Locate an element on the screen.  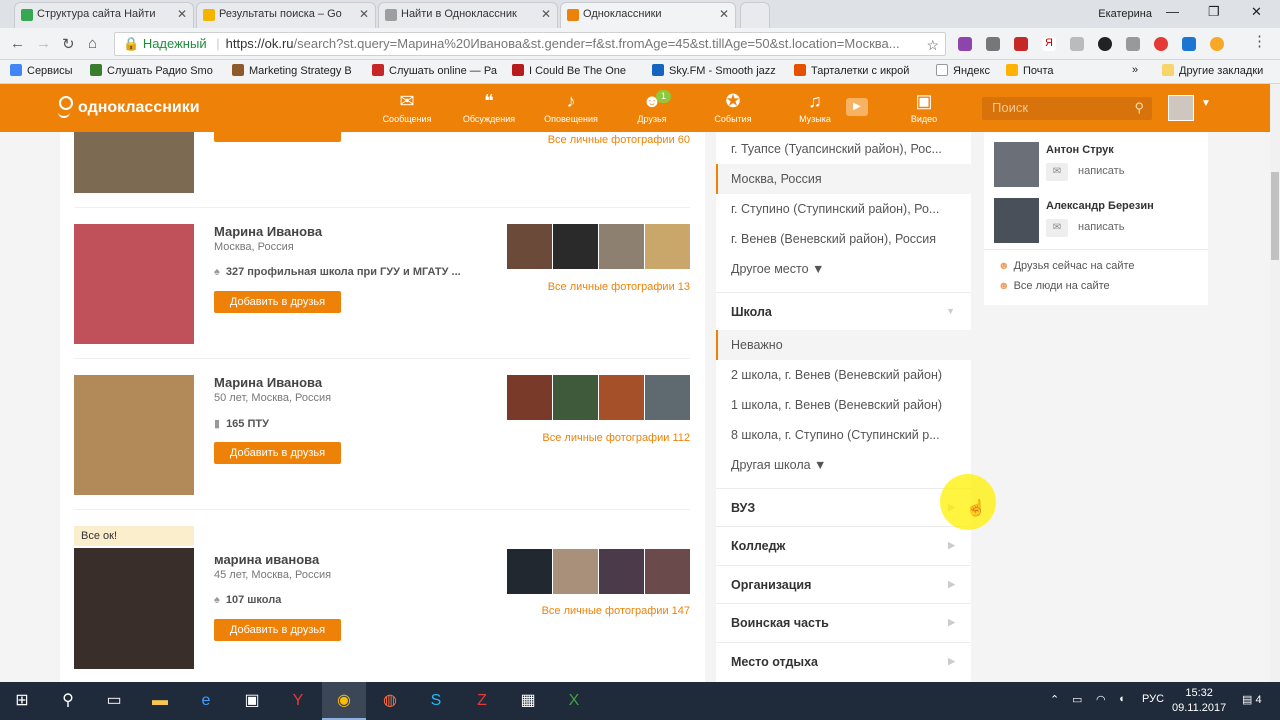
site-search-input: Поиск ⚲ is located at coordinates (1067, 108).